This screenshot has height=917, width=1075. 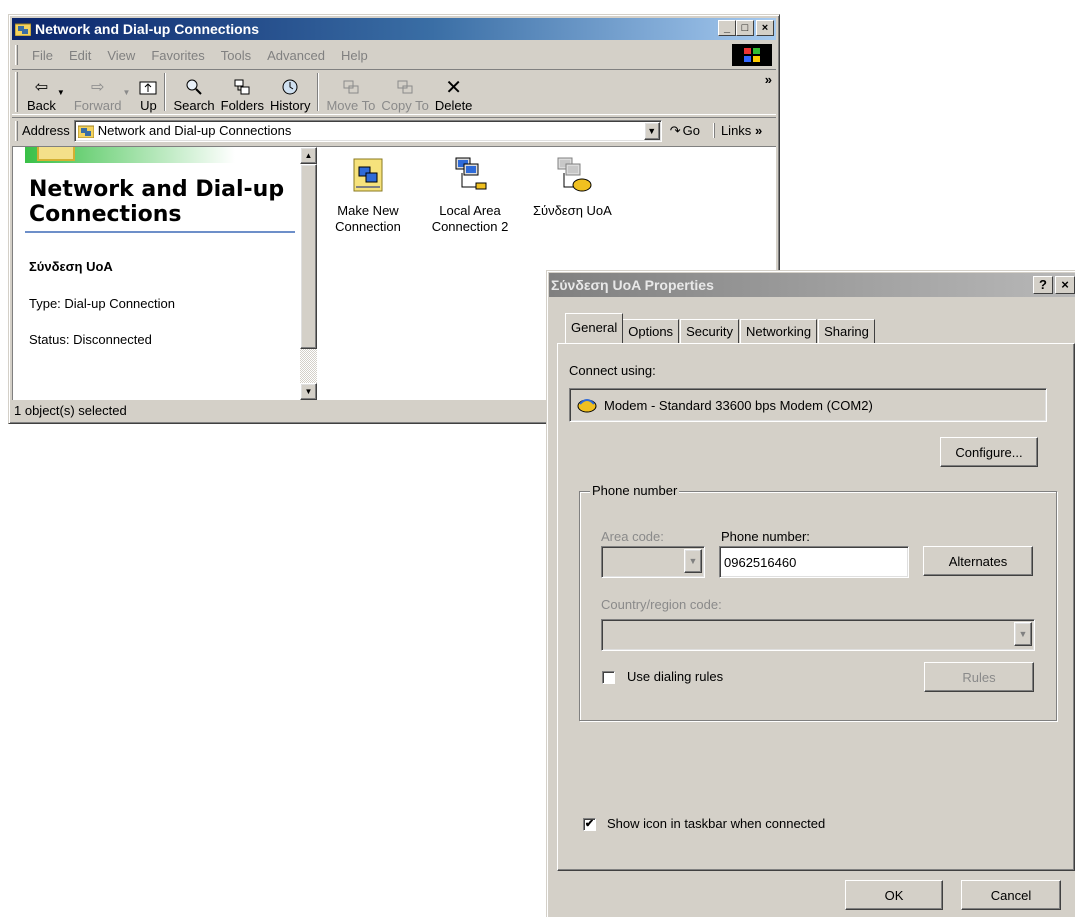 What do you see at coordinates (148, 105) in the screenshot?
I see `up-label: Up` at bounding box center [148, 105].